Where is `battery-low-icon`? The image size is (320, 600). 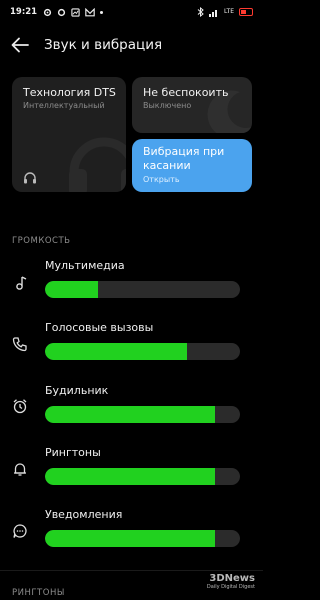 battery-low-icon is located at coordinates (246, 12).